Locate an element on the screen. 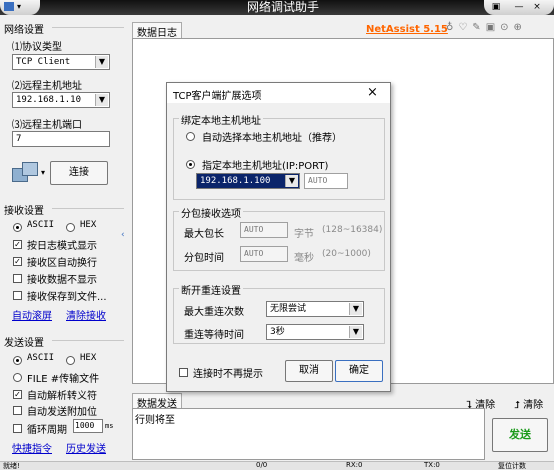  ok-button: 确定 is located at coordinates (359, 371).